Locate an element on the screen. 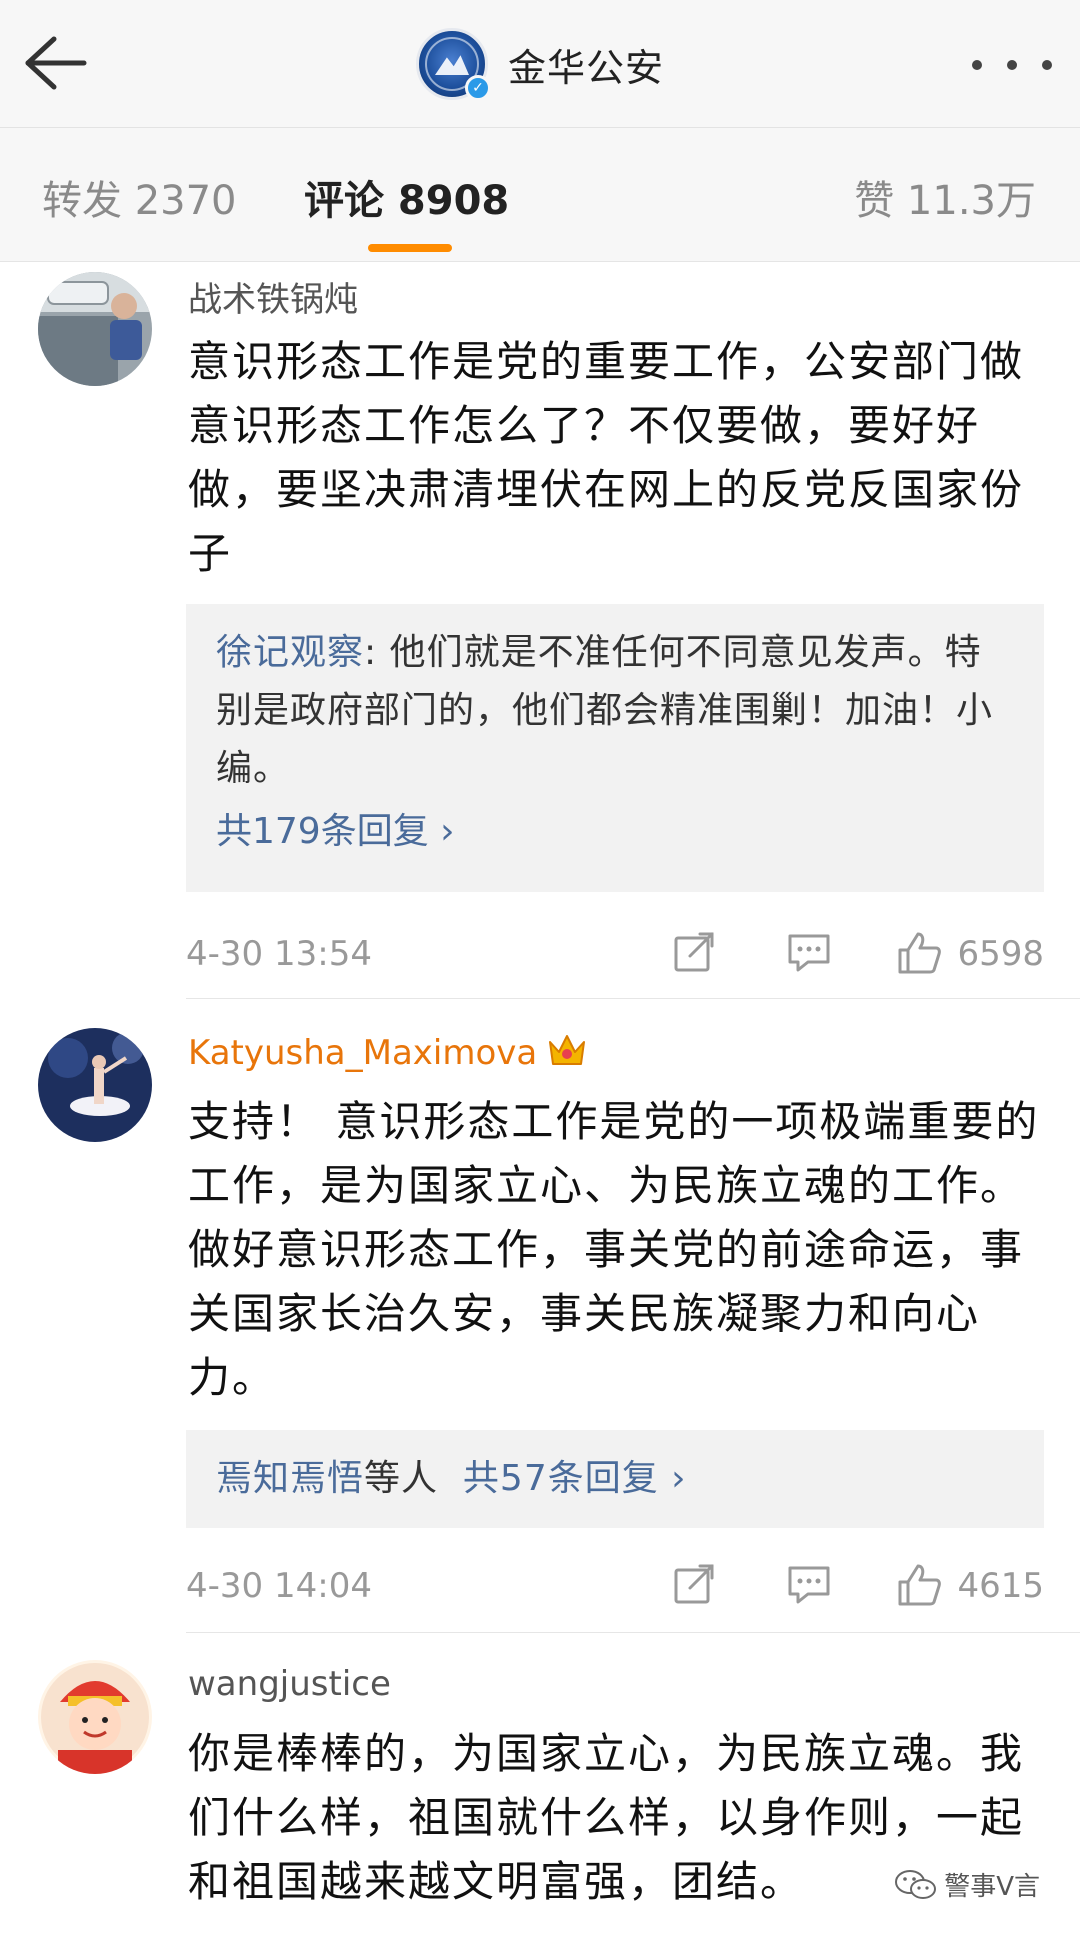  comment-meta: 4-30 13:54 6598 is located at coordinates (615, 955).